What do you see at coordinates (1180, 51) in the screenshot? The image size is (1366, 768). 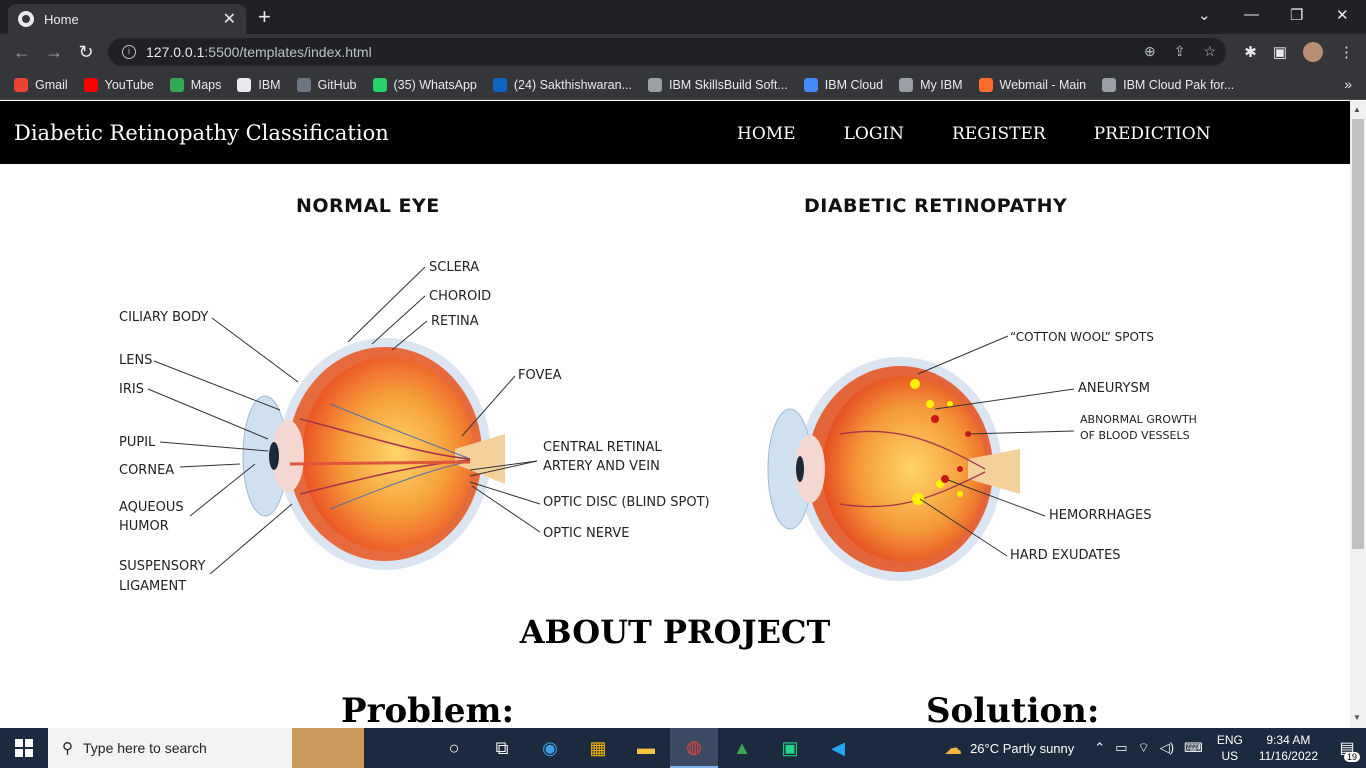 I see `share-icon: ⇪` at bounding box center [1180, 51].